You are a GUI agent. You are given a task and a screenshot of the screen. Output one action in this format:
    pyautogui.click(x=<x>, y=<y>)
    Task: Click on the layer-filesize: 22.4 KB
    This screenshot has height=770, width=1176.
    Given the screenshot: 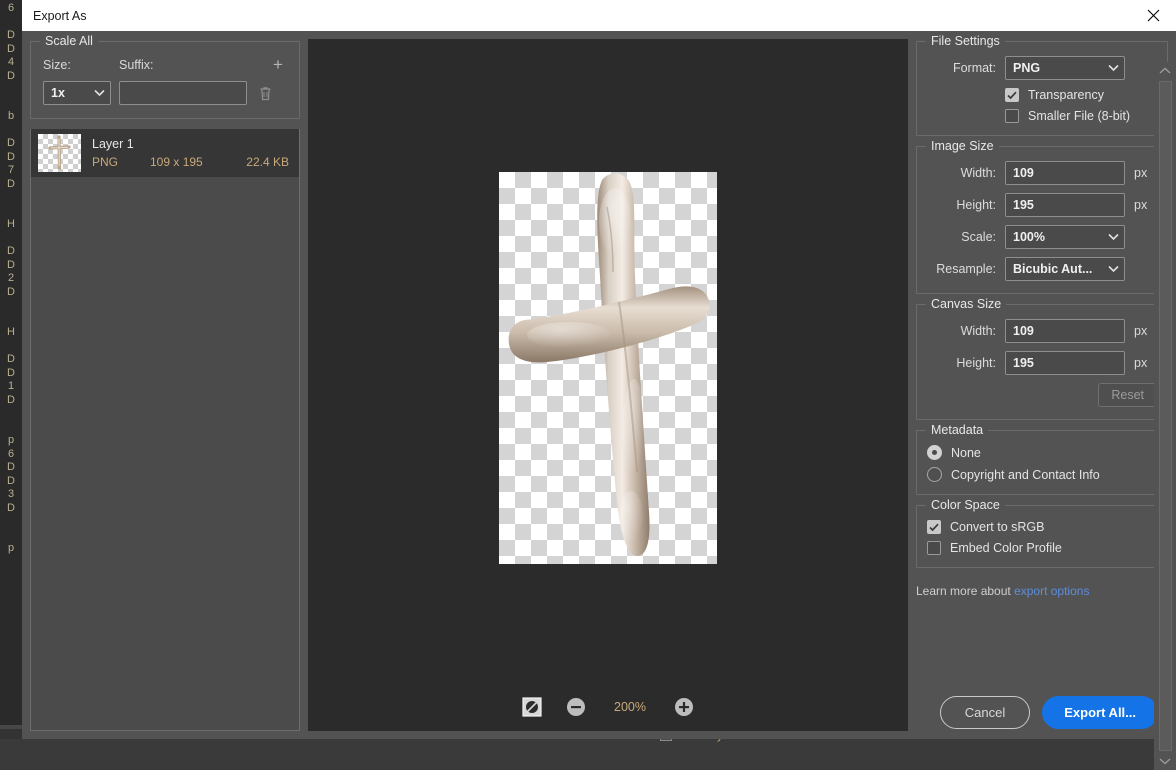 What is the action you would take?
    pyautogui.click(x=267, y=162)
    